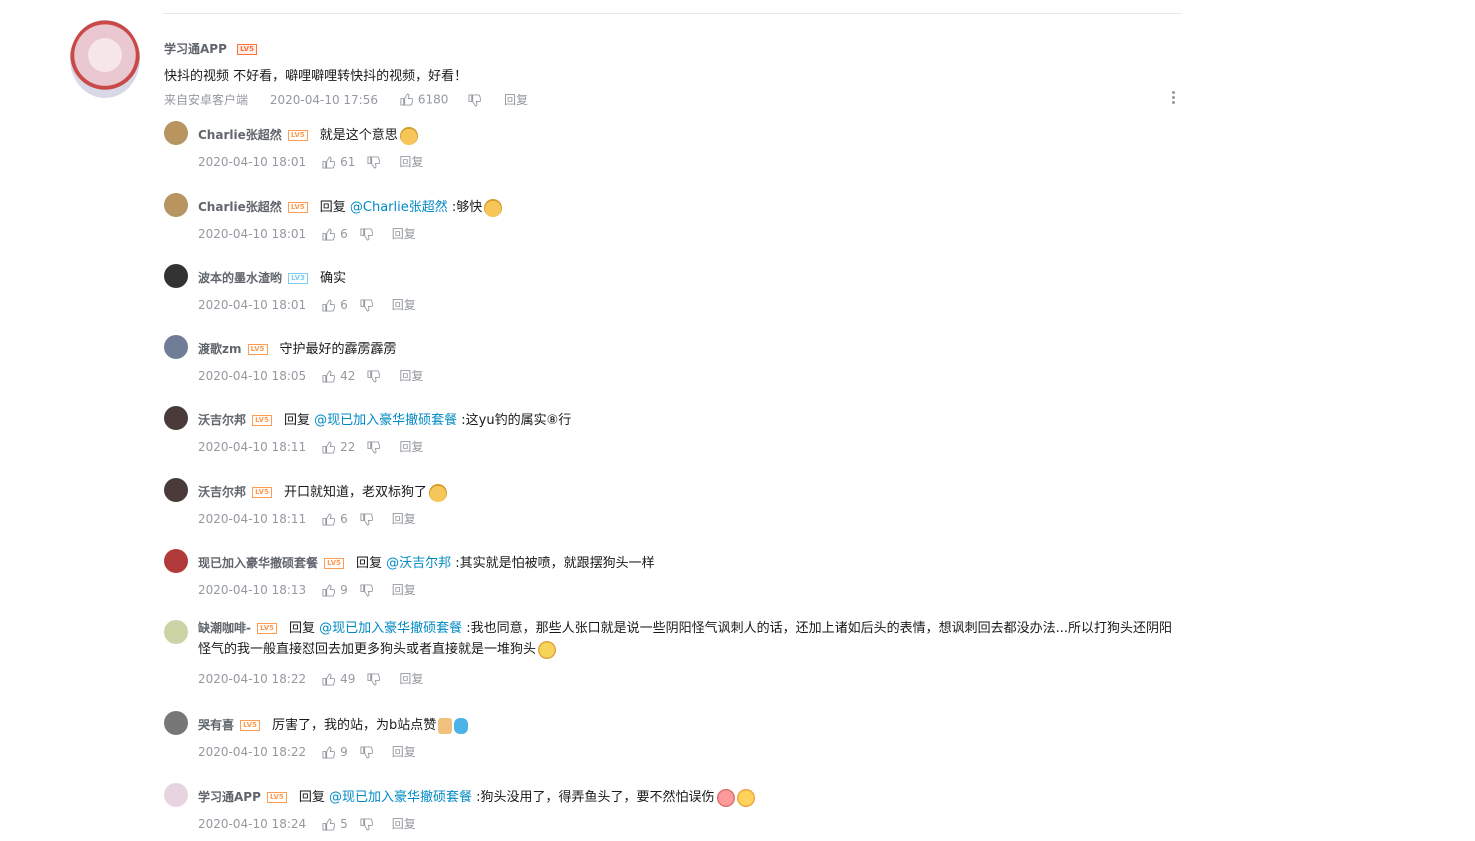  What do you see at coordinates (323, 99) in the screenshot?
I see `time-text: 2020-04-10 17:56` at bounding box center [323, 99].